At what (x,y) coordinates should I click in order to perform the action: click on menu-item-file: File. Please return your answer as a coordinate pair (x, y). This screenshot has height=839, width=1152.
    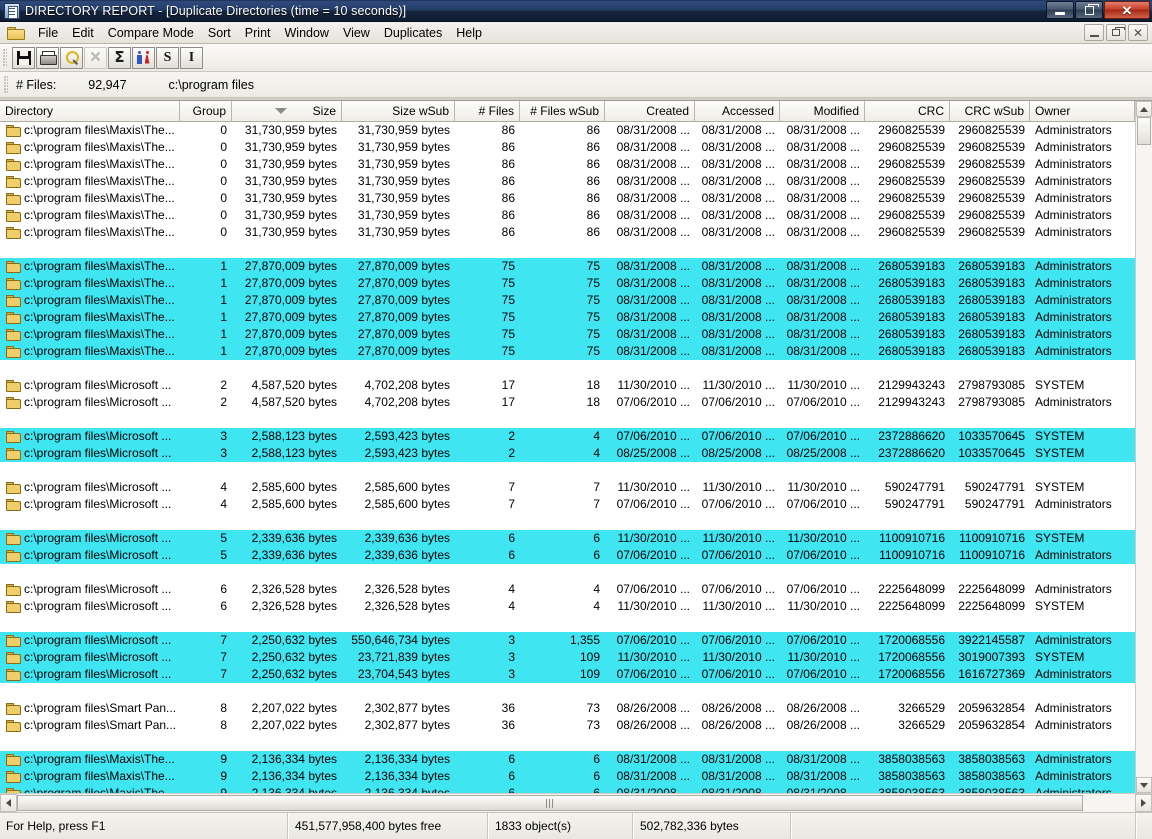
    Looking at the image, I should click on (48, 33).